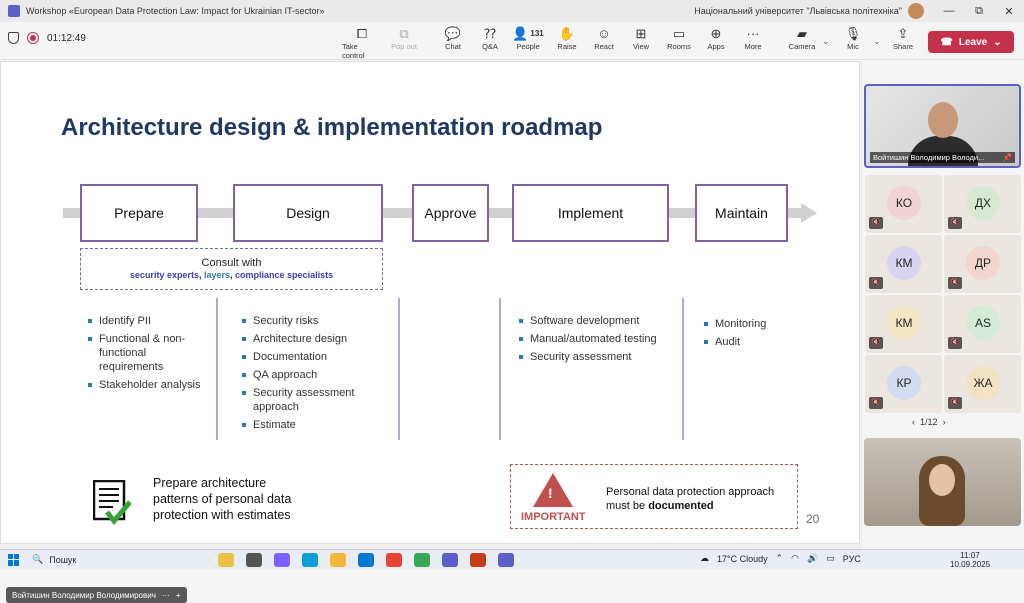 Image resolution: width=1024 pixels, height=603 pixels. I want to click on consult-heading: Consult with, so click(231, 263).